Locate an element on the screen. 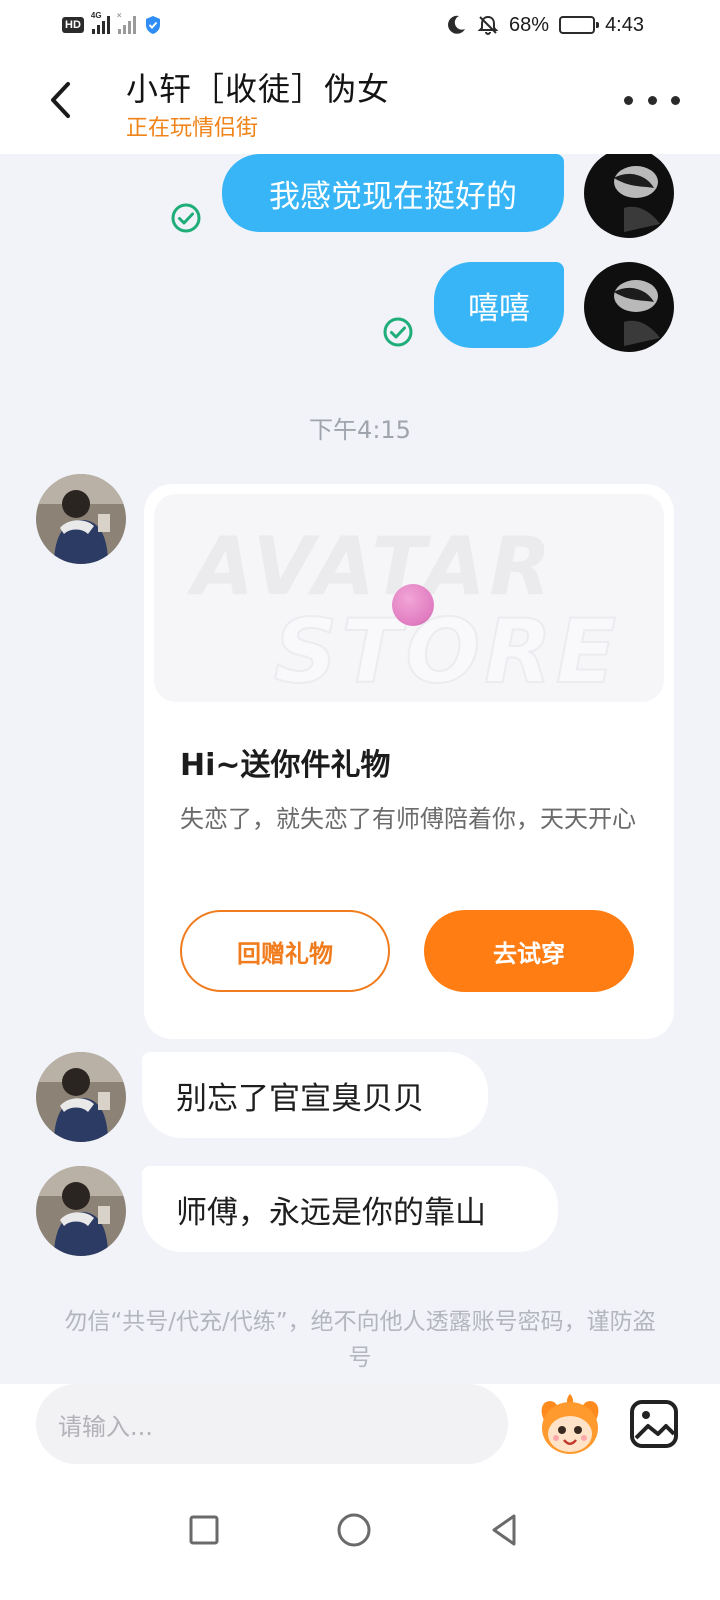 This screenshot has width=720, height=1600. message-timestamp: 下午4:15 is located at coordinates (360, 430).